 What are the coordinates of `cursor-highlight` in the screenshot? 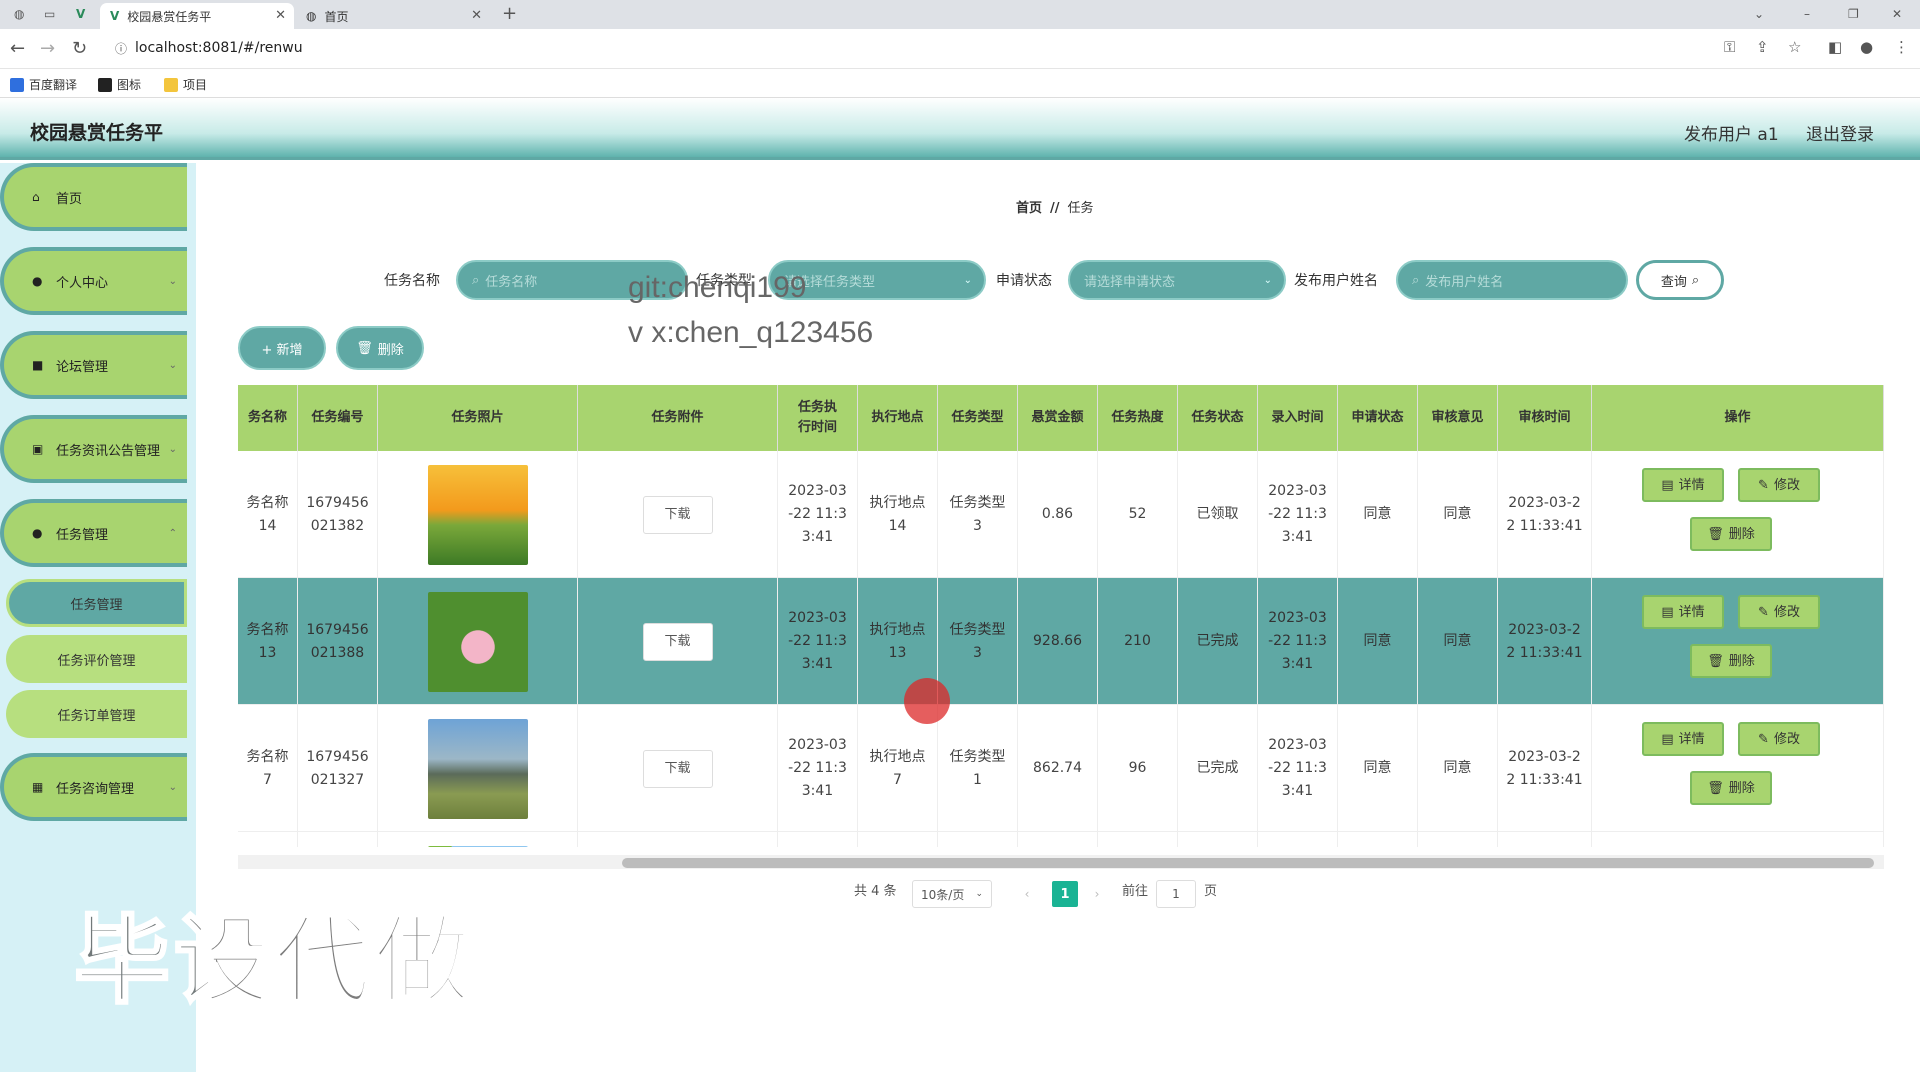 It's located at (927, 701).